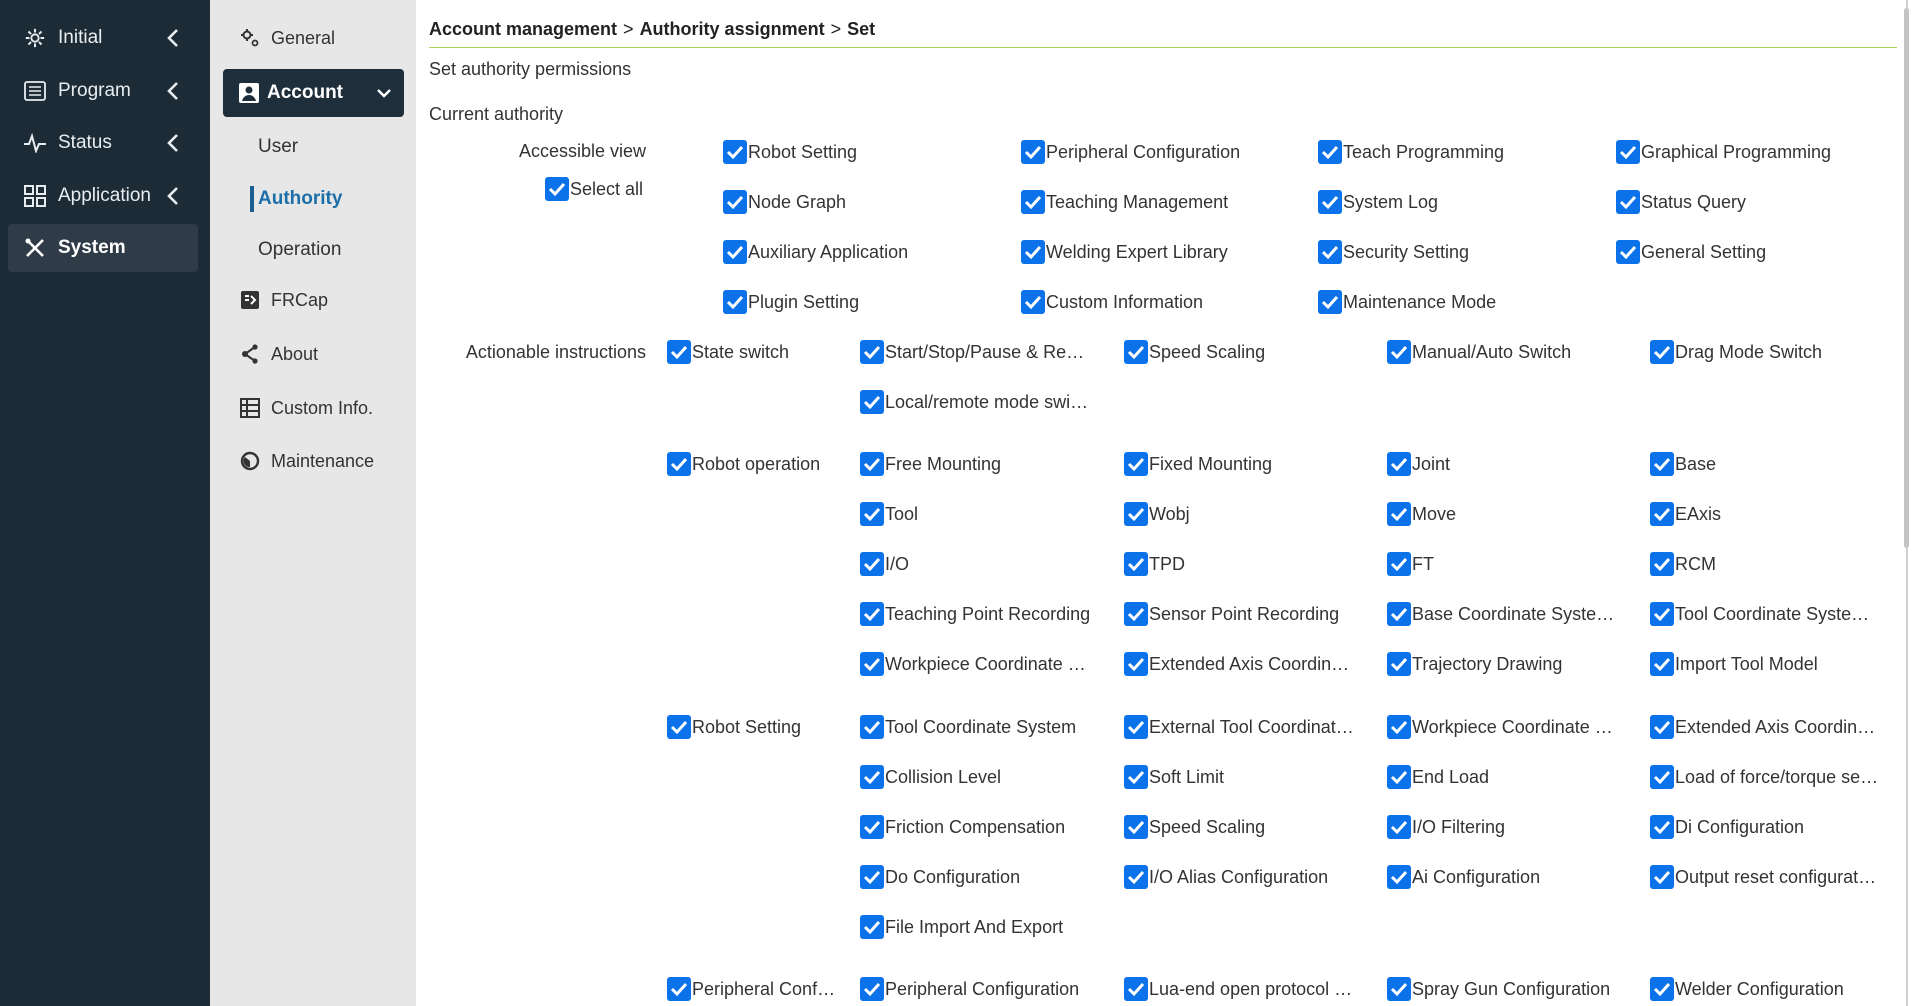  I want to click on permission-checkbox: Welder Configuration, so click(1765, 989).